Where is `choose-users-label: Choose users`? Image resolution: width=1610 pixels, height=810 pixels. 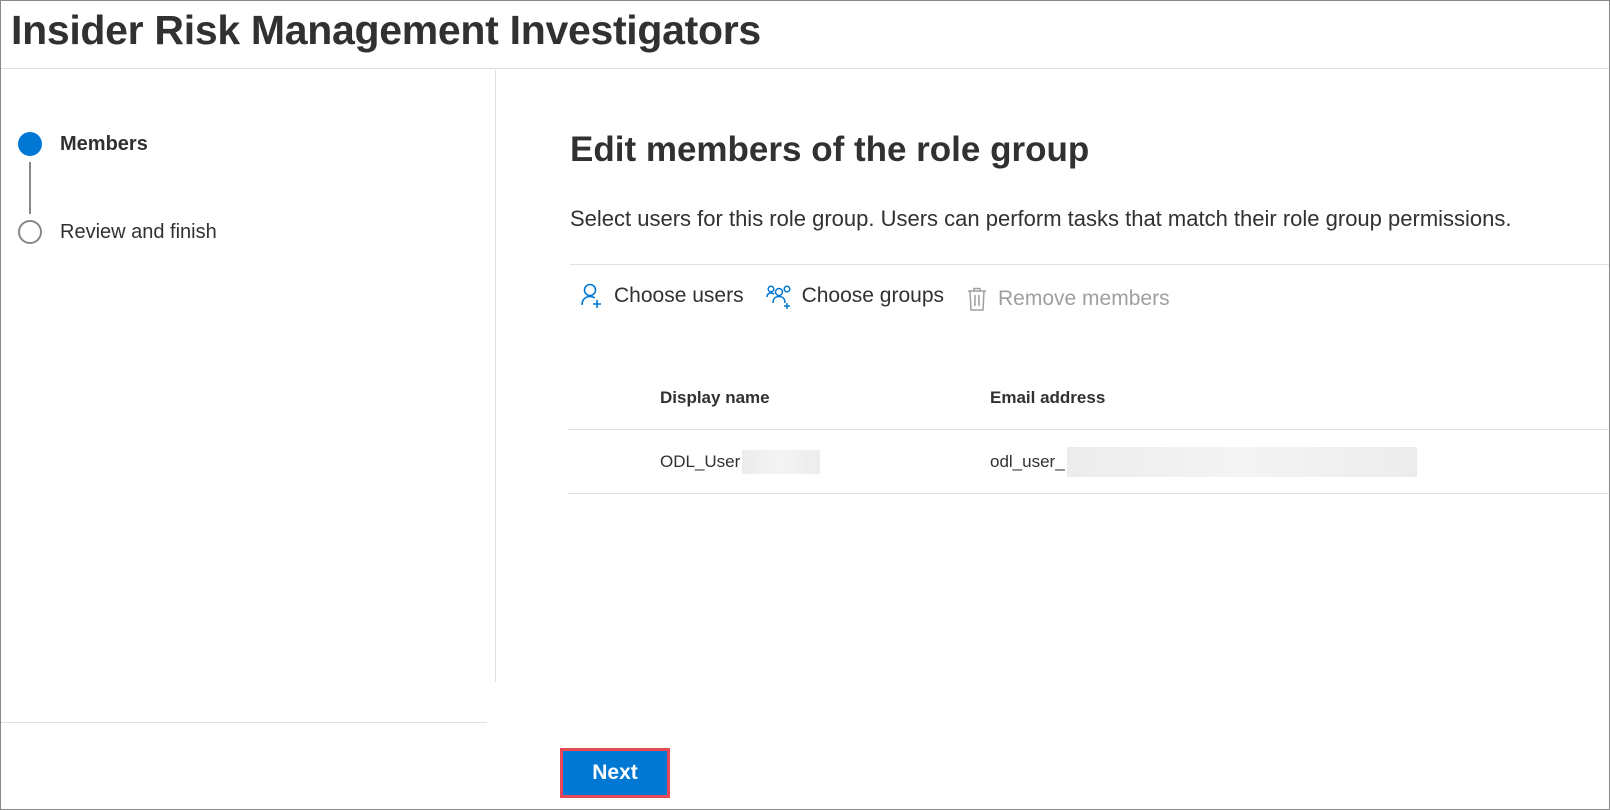
choose-users-label: Choose users is located at coordinates (679, 295).